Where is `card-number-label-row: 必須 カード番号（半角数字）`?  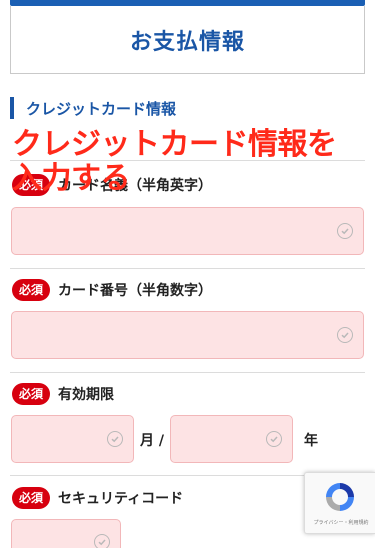 card-number-label-row: 必須 カード番号（半角数字） is located at coordinates (112, 290).